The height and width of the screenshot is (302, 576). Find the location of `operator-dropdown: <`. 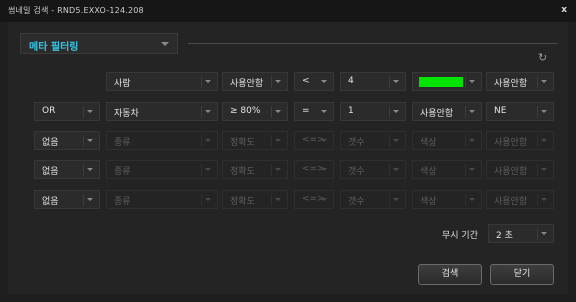

operator-dropdown: < is located at coordinates (314, 81).